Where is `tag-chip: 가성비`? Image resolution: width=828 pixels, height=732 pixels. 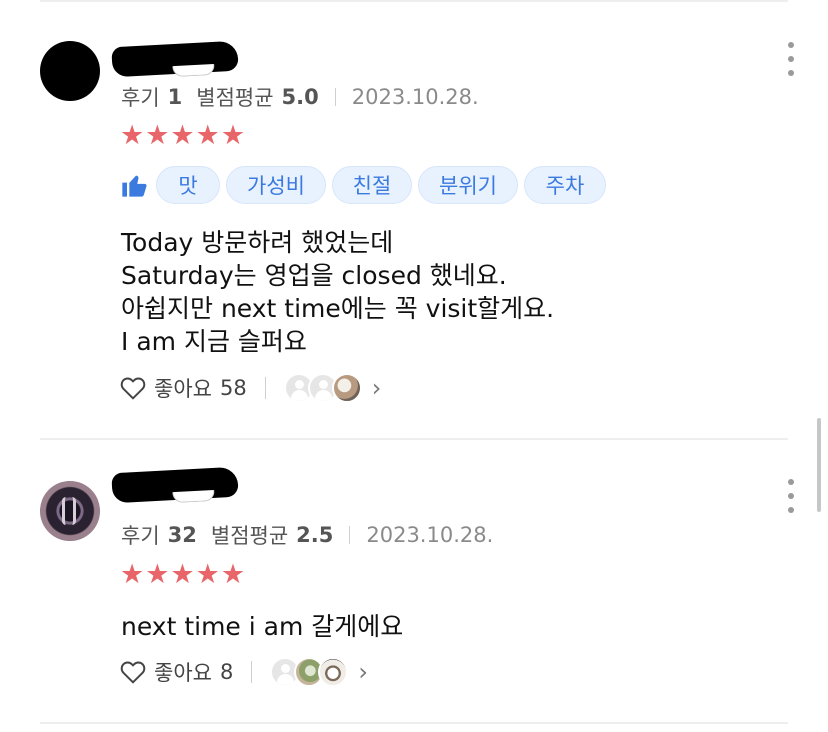 tag-chip: 가성비 is located at coordinates (276, 185).